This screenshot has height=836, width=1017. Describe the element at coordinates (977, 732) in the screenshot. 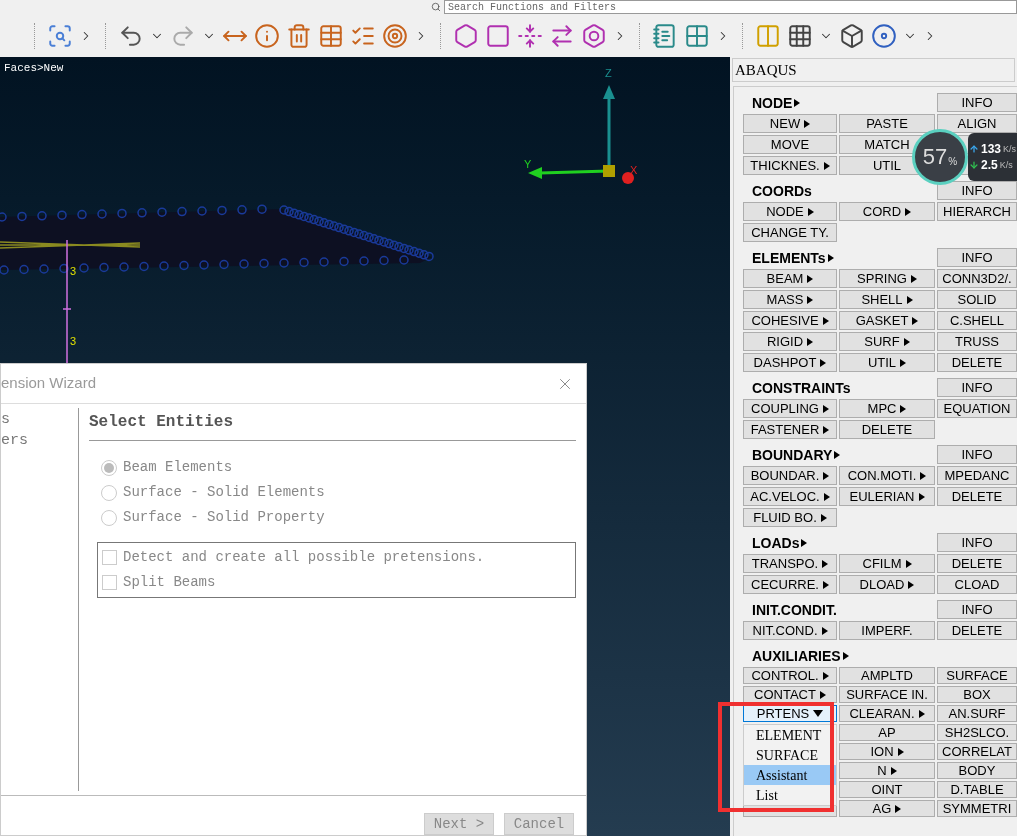

I see `panel-button: SH2SLCO.` at that location.